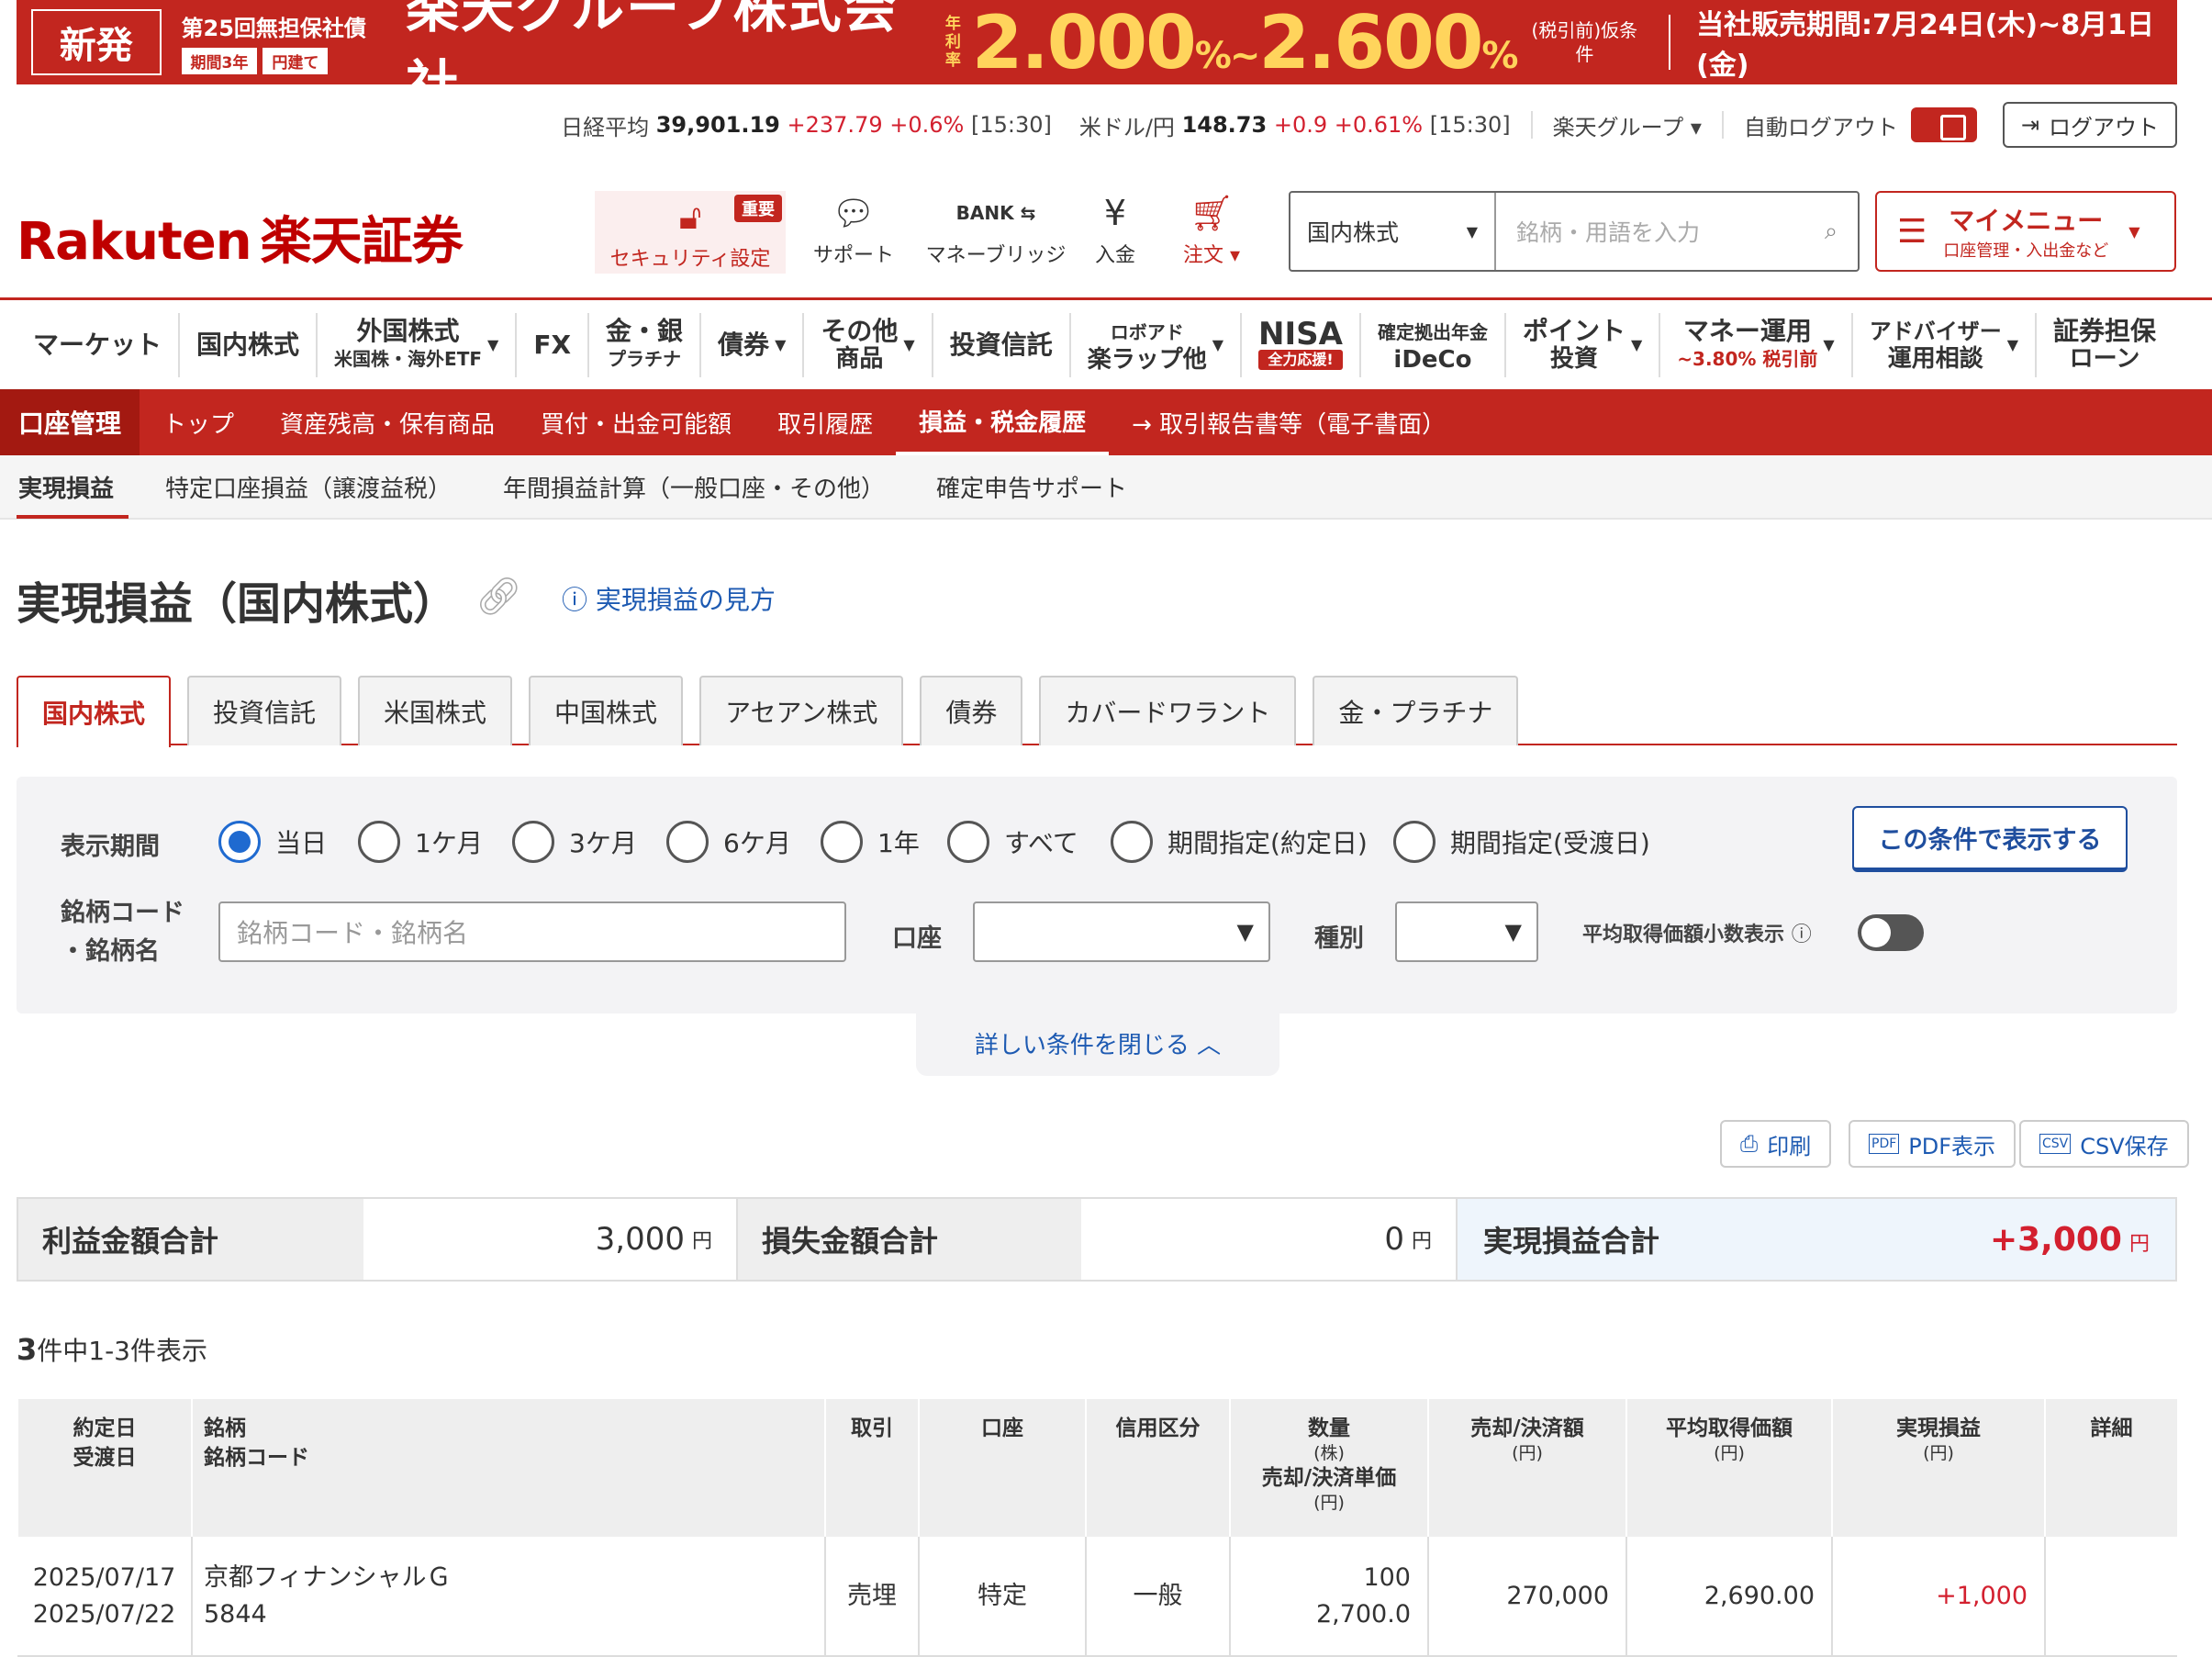  I want to click on account-nav-reports: → 取引報告書等（電子書面）, so click(1289, 422).